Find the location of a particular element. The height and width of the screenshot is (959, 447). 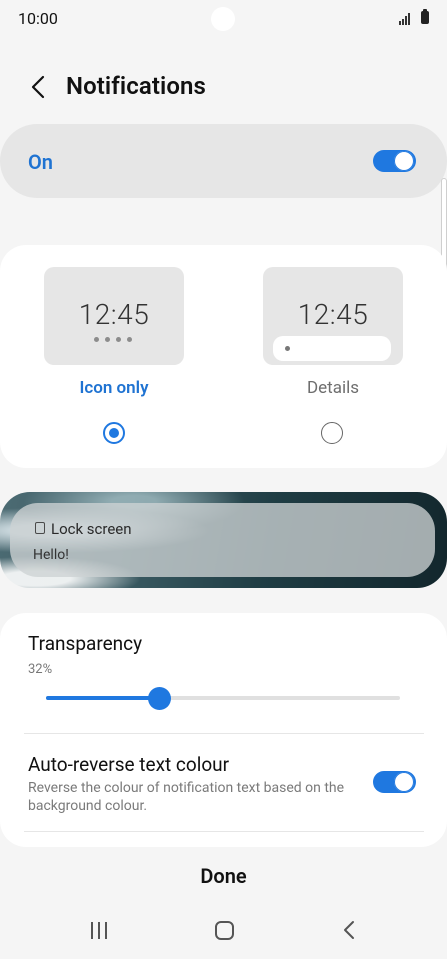

done-button: Done is located at coordinates (223, 876).